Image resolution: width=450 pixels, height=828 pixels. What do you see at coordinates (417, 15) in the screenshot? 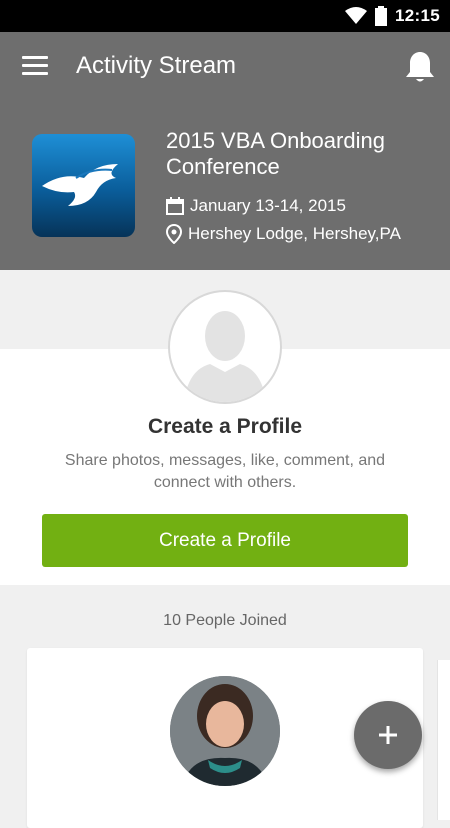
I see `status-time: 12:15` at bounding box center [417, 15].